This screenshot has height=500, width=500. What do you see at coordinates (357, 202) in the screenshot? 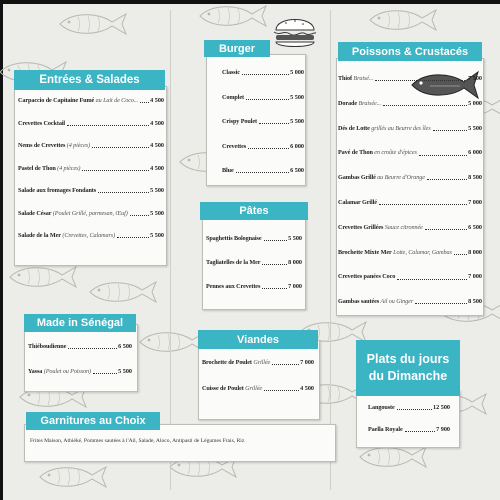
I see `dish-name: Calamar Grillé` at bounding box center [357, 202].